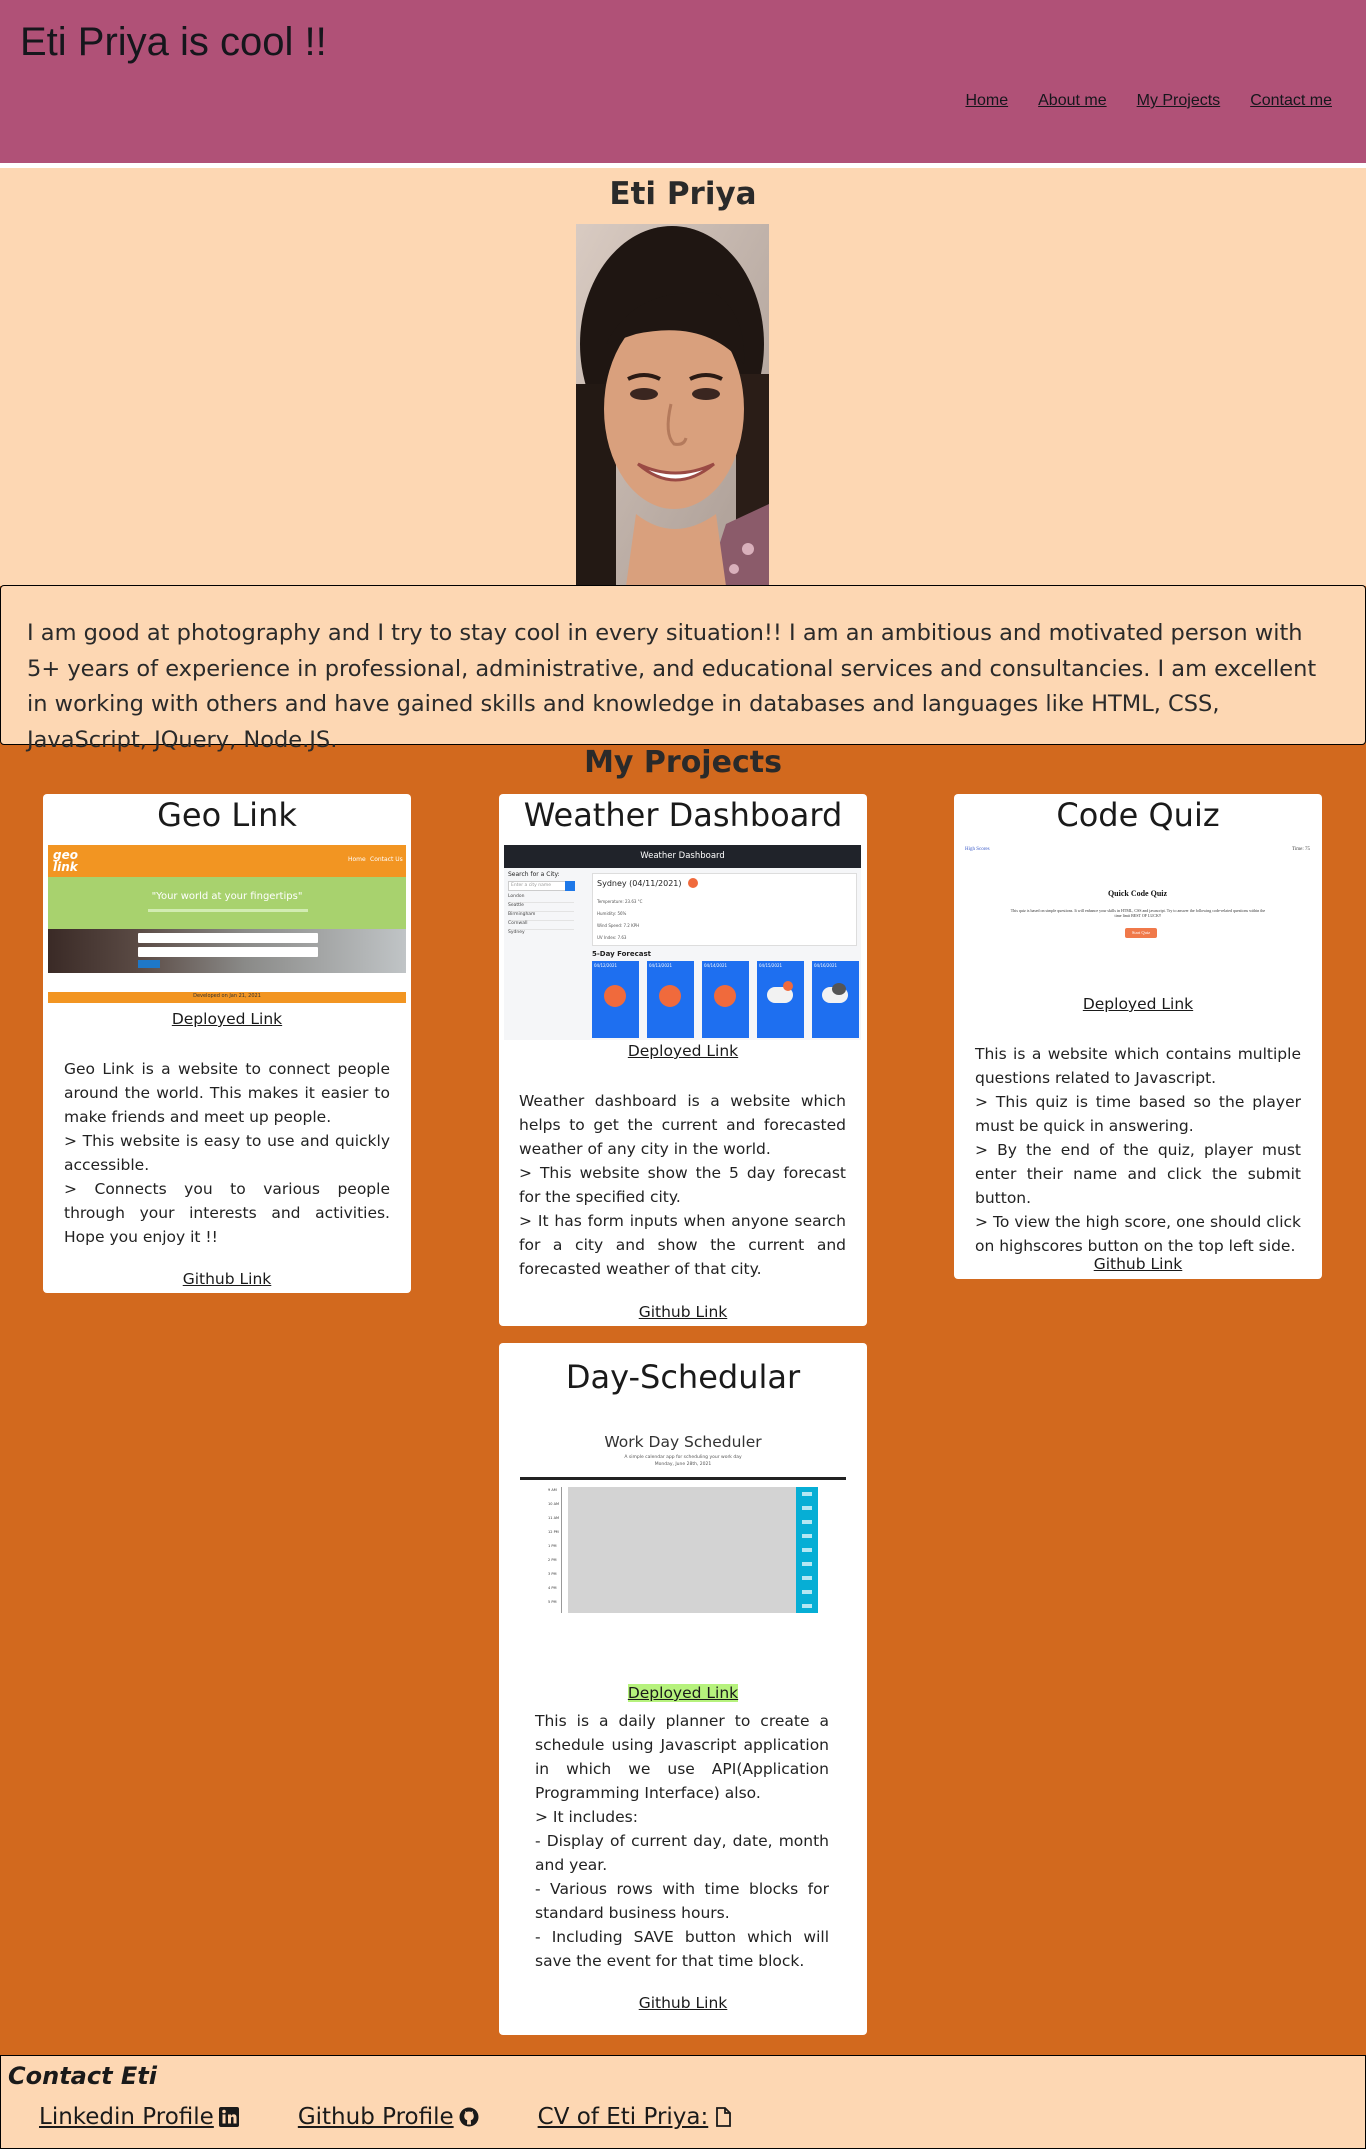 This screenshot has width=1366, height=2149. I want to click on project-title: Weather Dashboard, so click(683, 815).